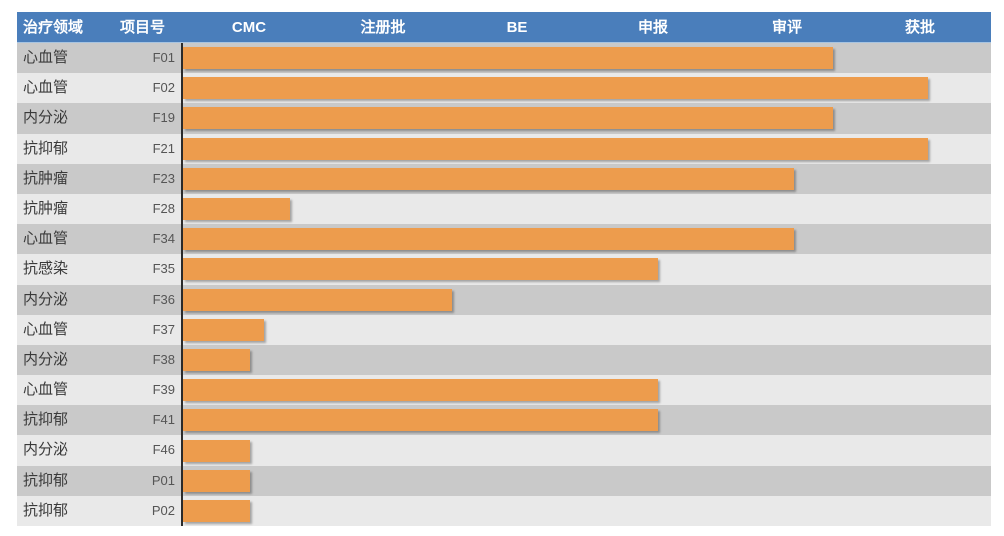 The height and width of the screenshot is (536, 1004). I want to click on table-row: 抗抑郁 P02, so click(504, 510).